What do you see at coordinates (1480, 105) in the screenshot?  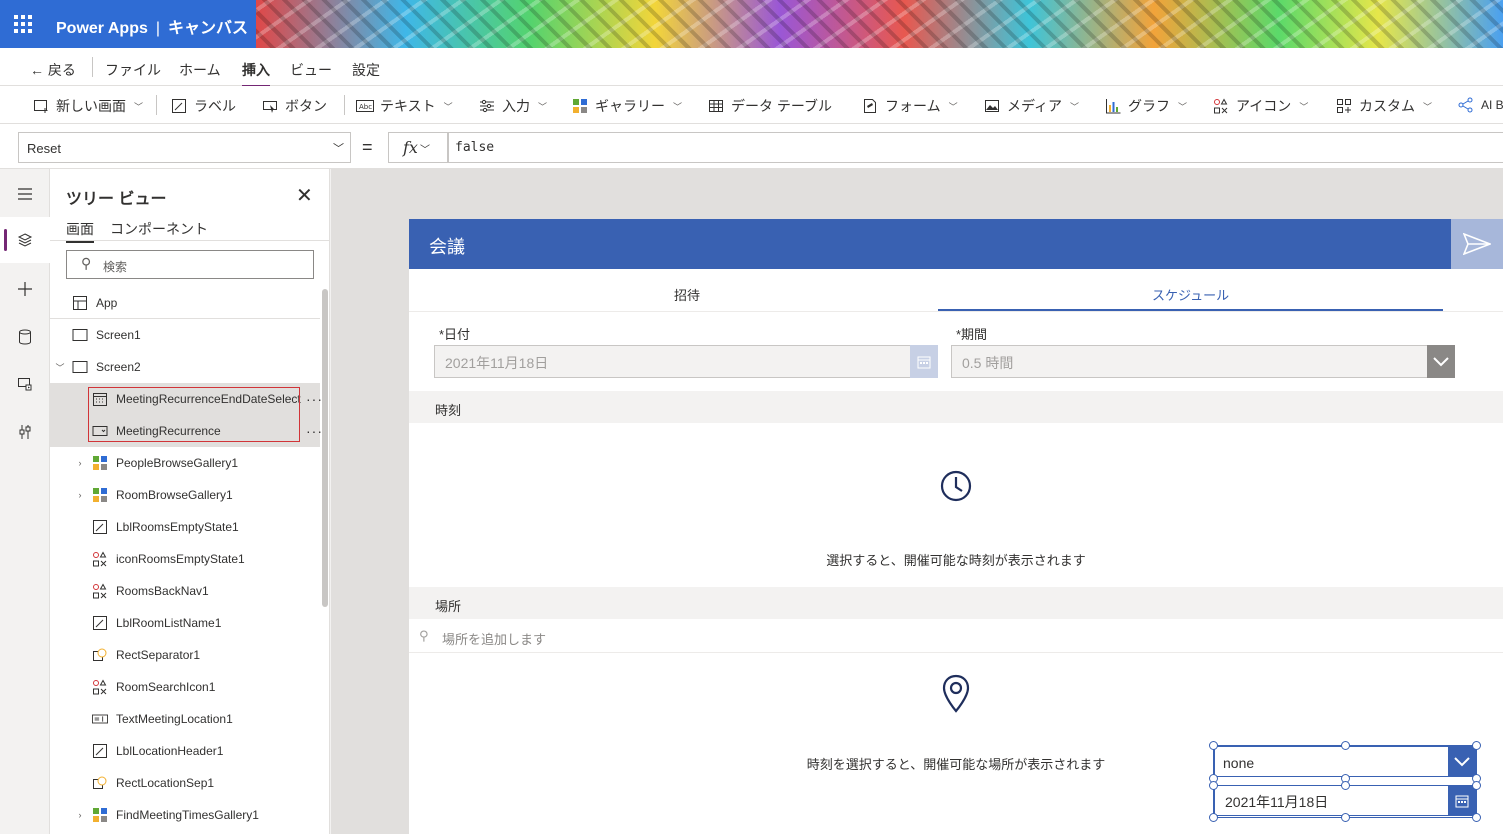 I see `ai-builder-button: AI B` at bounding box center [1480, 105].